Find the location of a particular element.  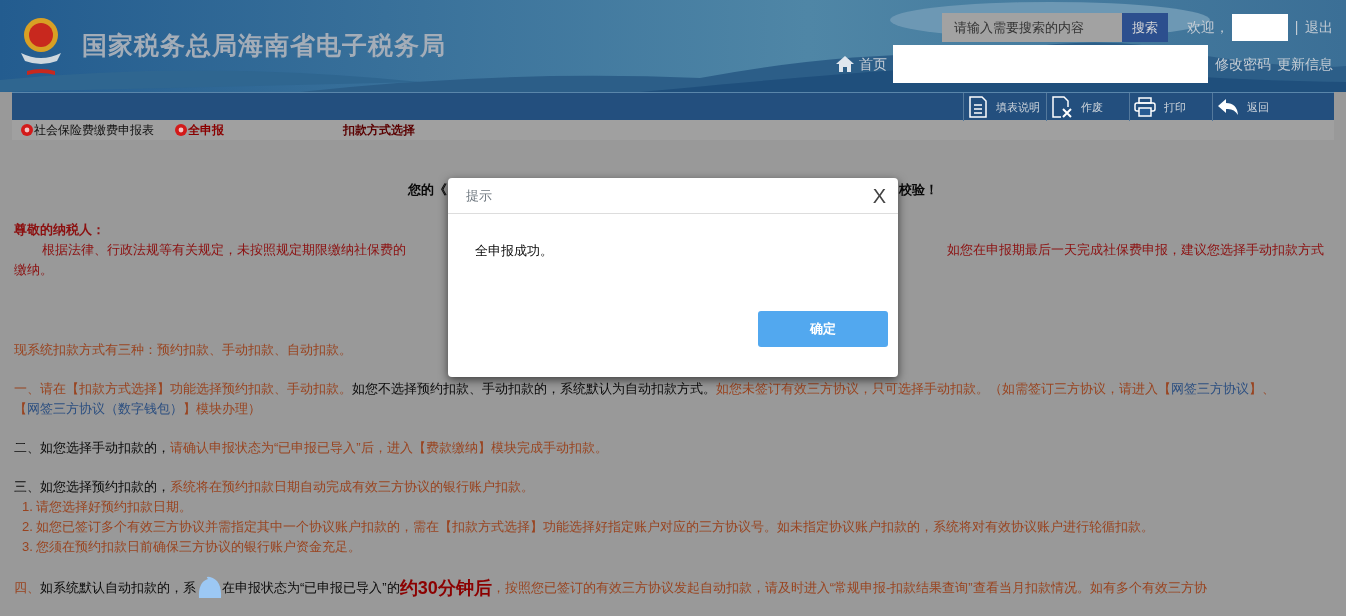

blob-icon is located at coordinates (209, 586).